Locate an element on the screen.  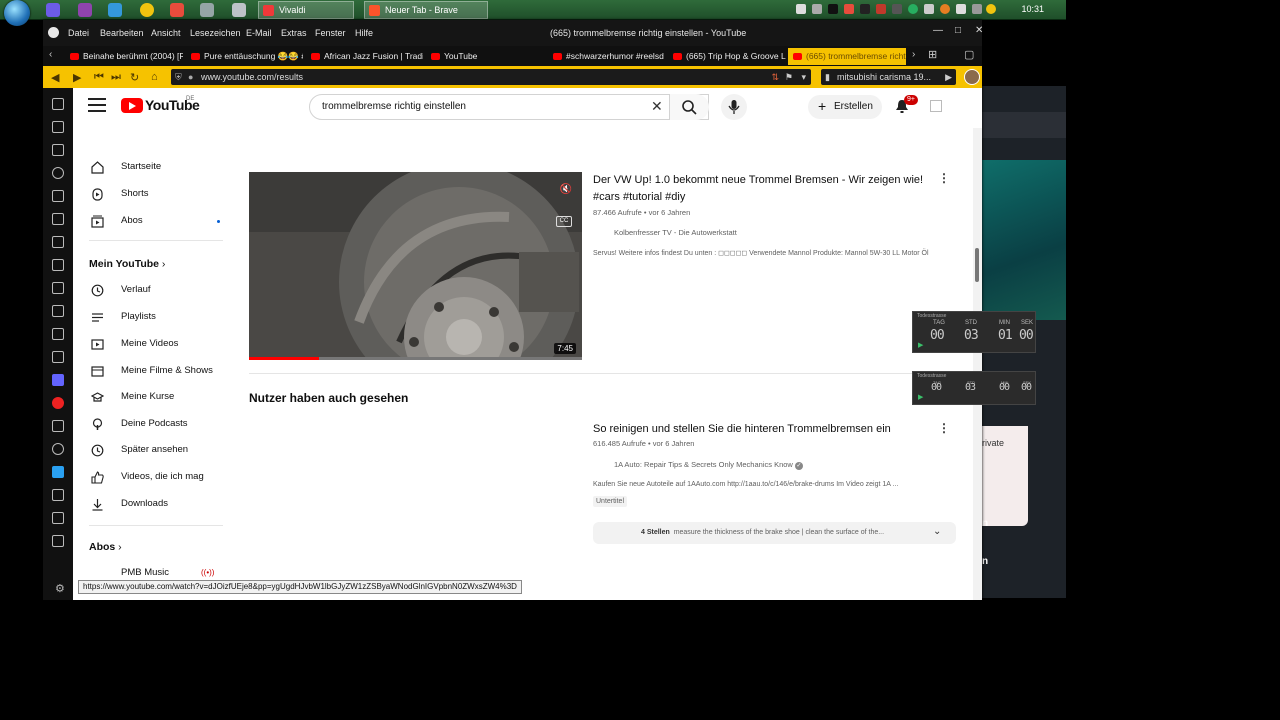
browser-tab: (665) Trip Hop & Groove Lo is located at coordinates (727, 56).